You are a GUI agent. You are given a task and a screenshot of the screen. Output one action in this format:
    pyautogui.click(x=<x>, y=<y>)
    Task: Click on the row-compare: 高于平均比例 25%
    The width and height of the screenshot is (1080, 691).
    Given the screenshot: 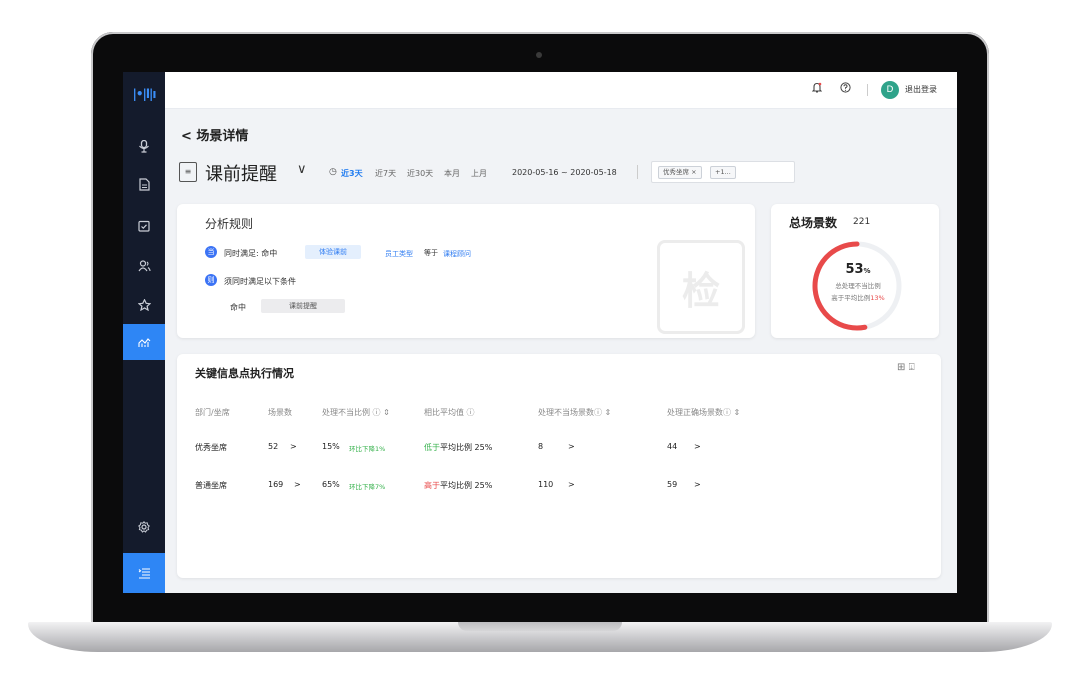 What is the action you would take?
    pyautogui.click(x=458, y=485)
    